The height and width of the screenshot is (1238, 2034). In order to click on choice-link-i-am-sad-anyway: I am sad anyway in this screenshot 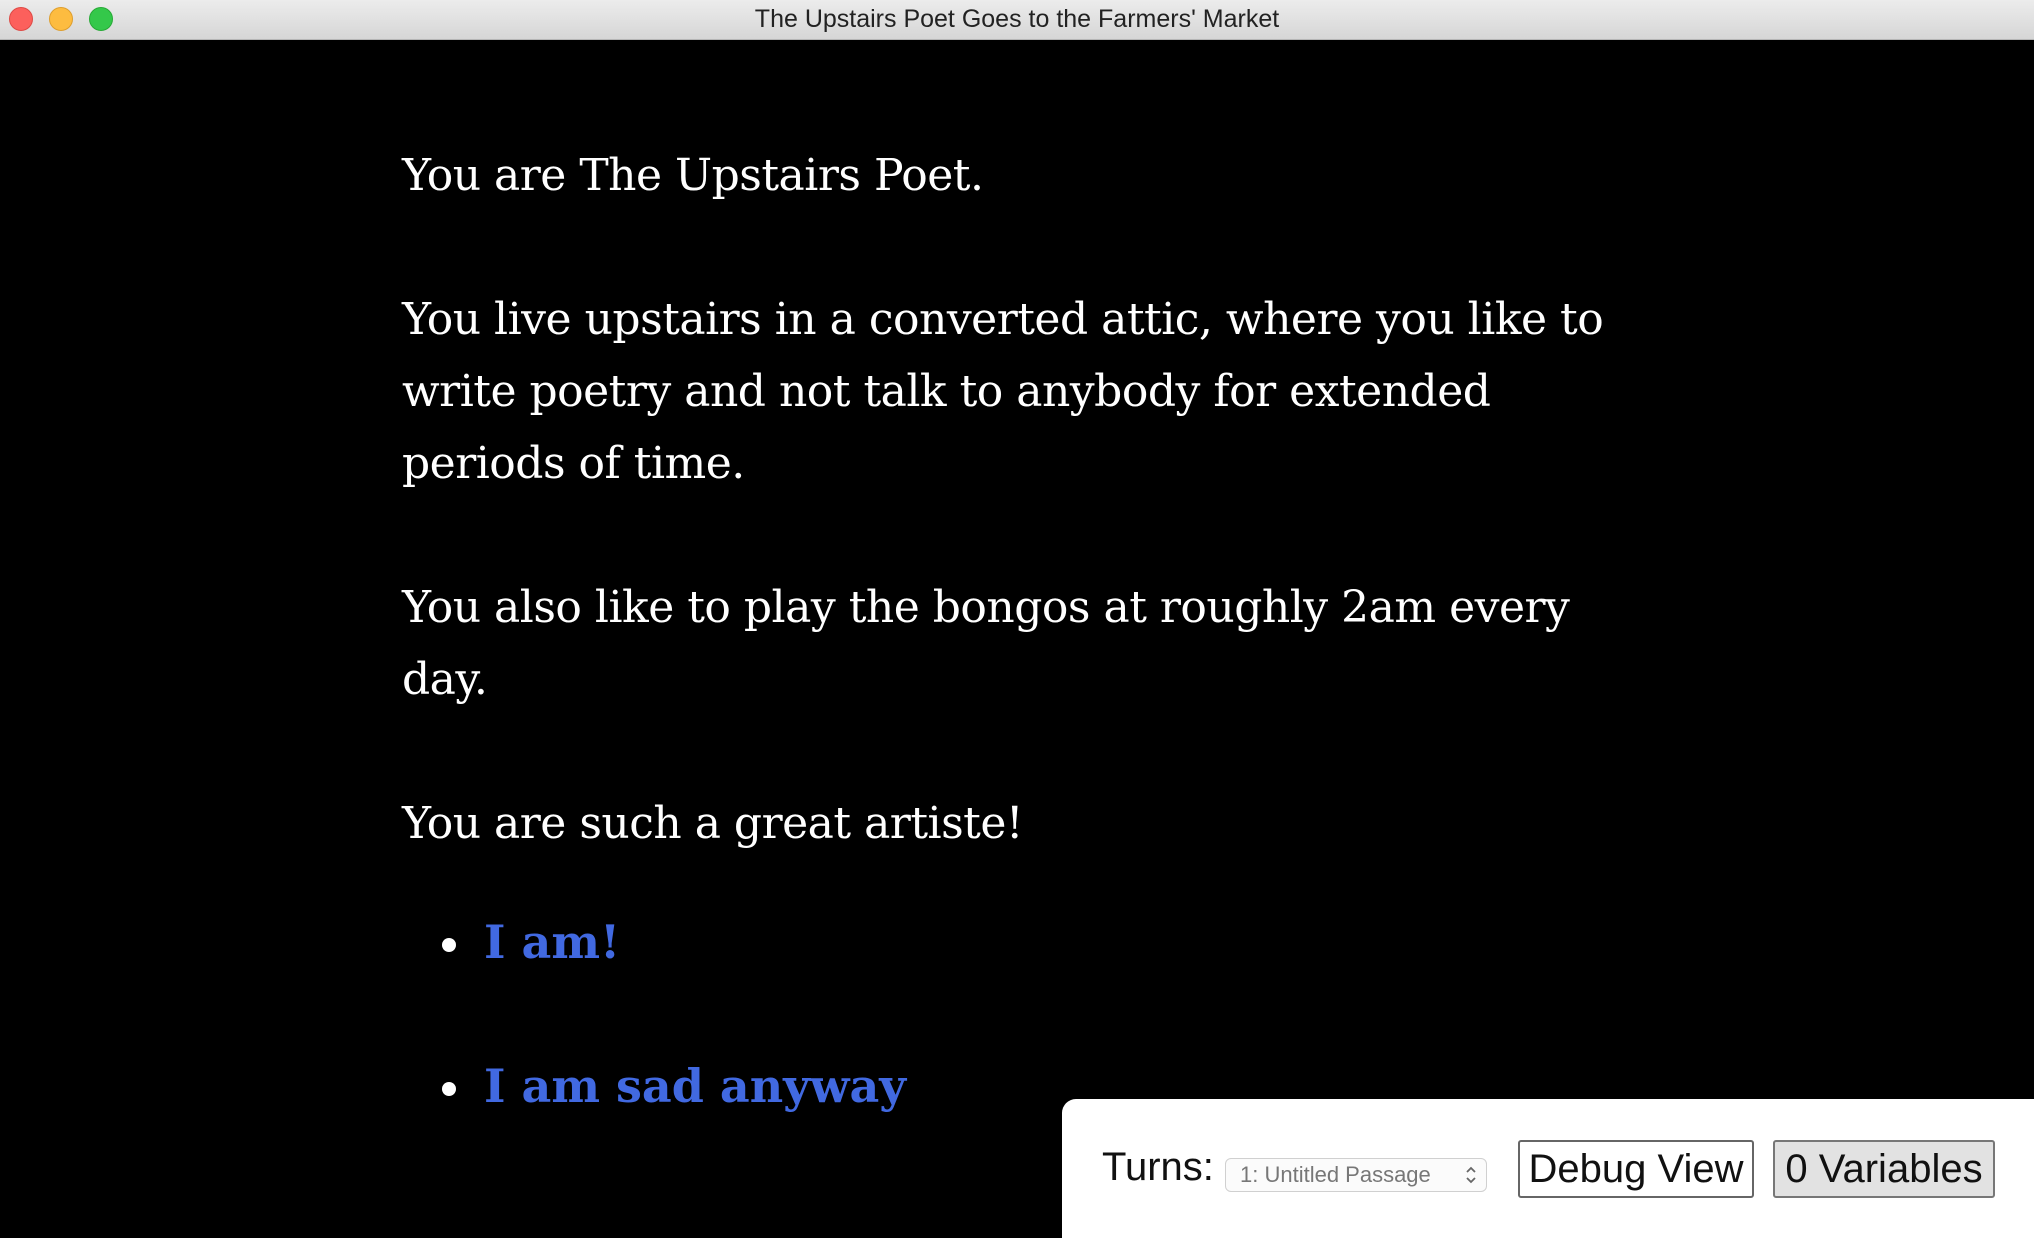, I will do `click(695, 1086)`.